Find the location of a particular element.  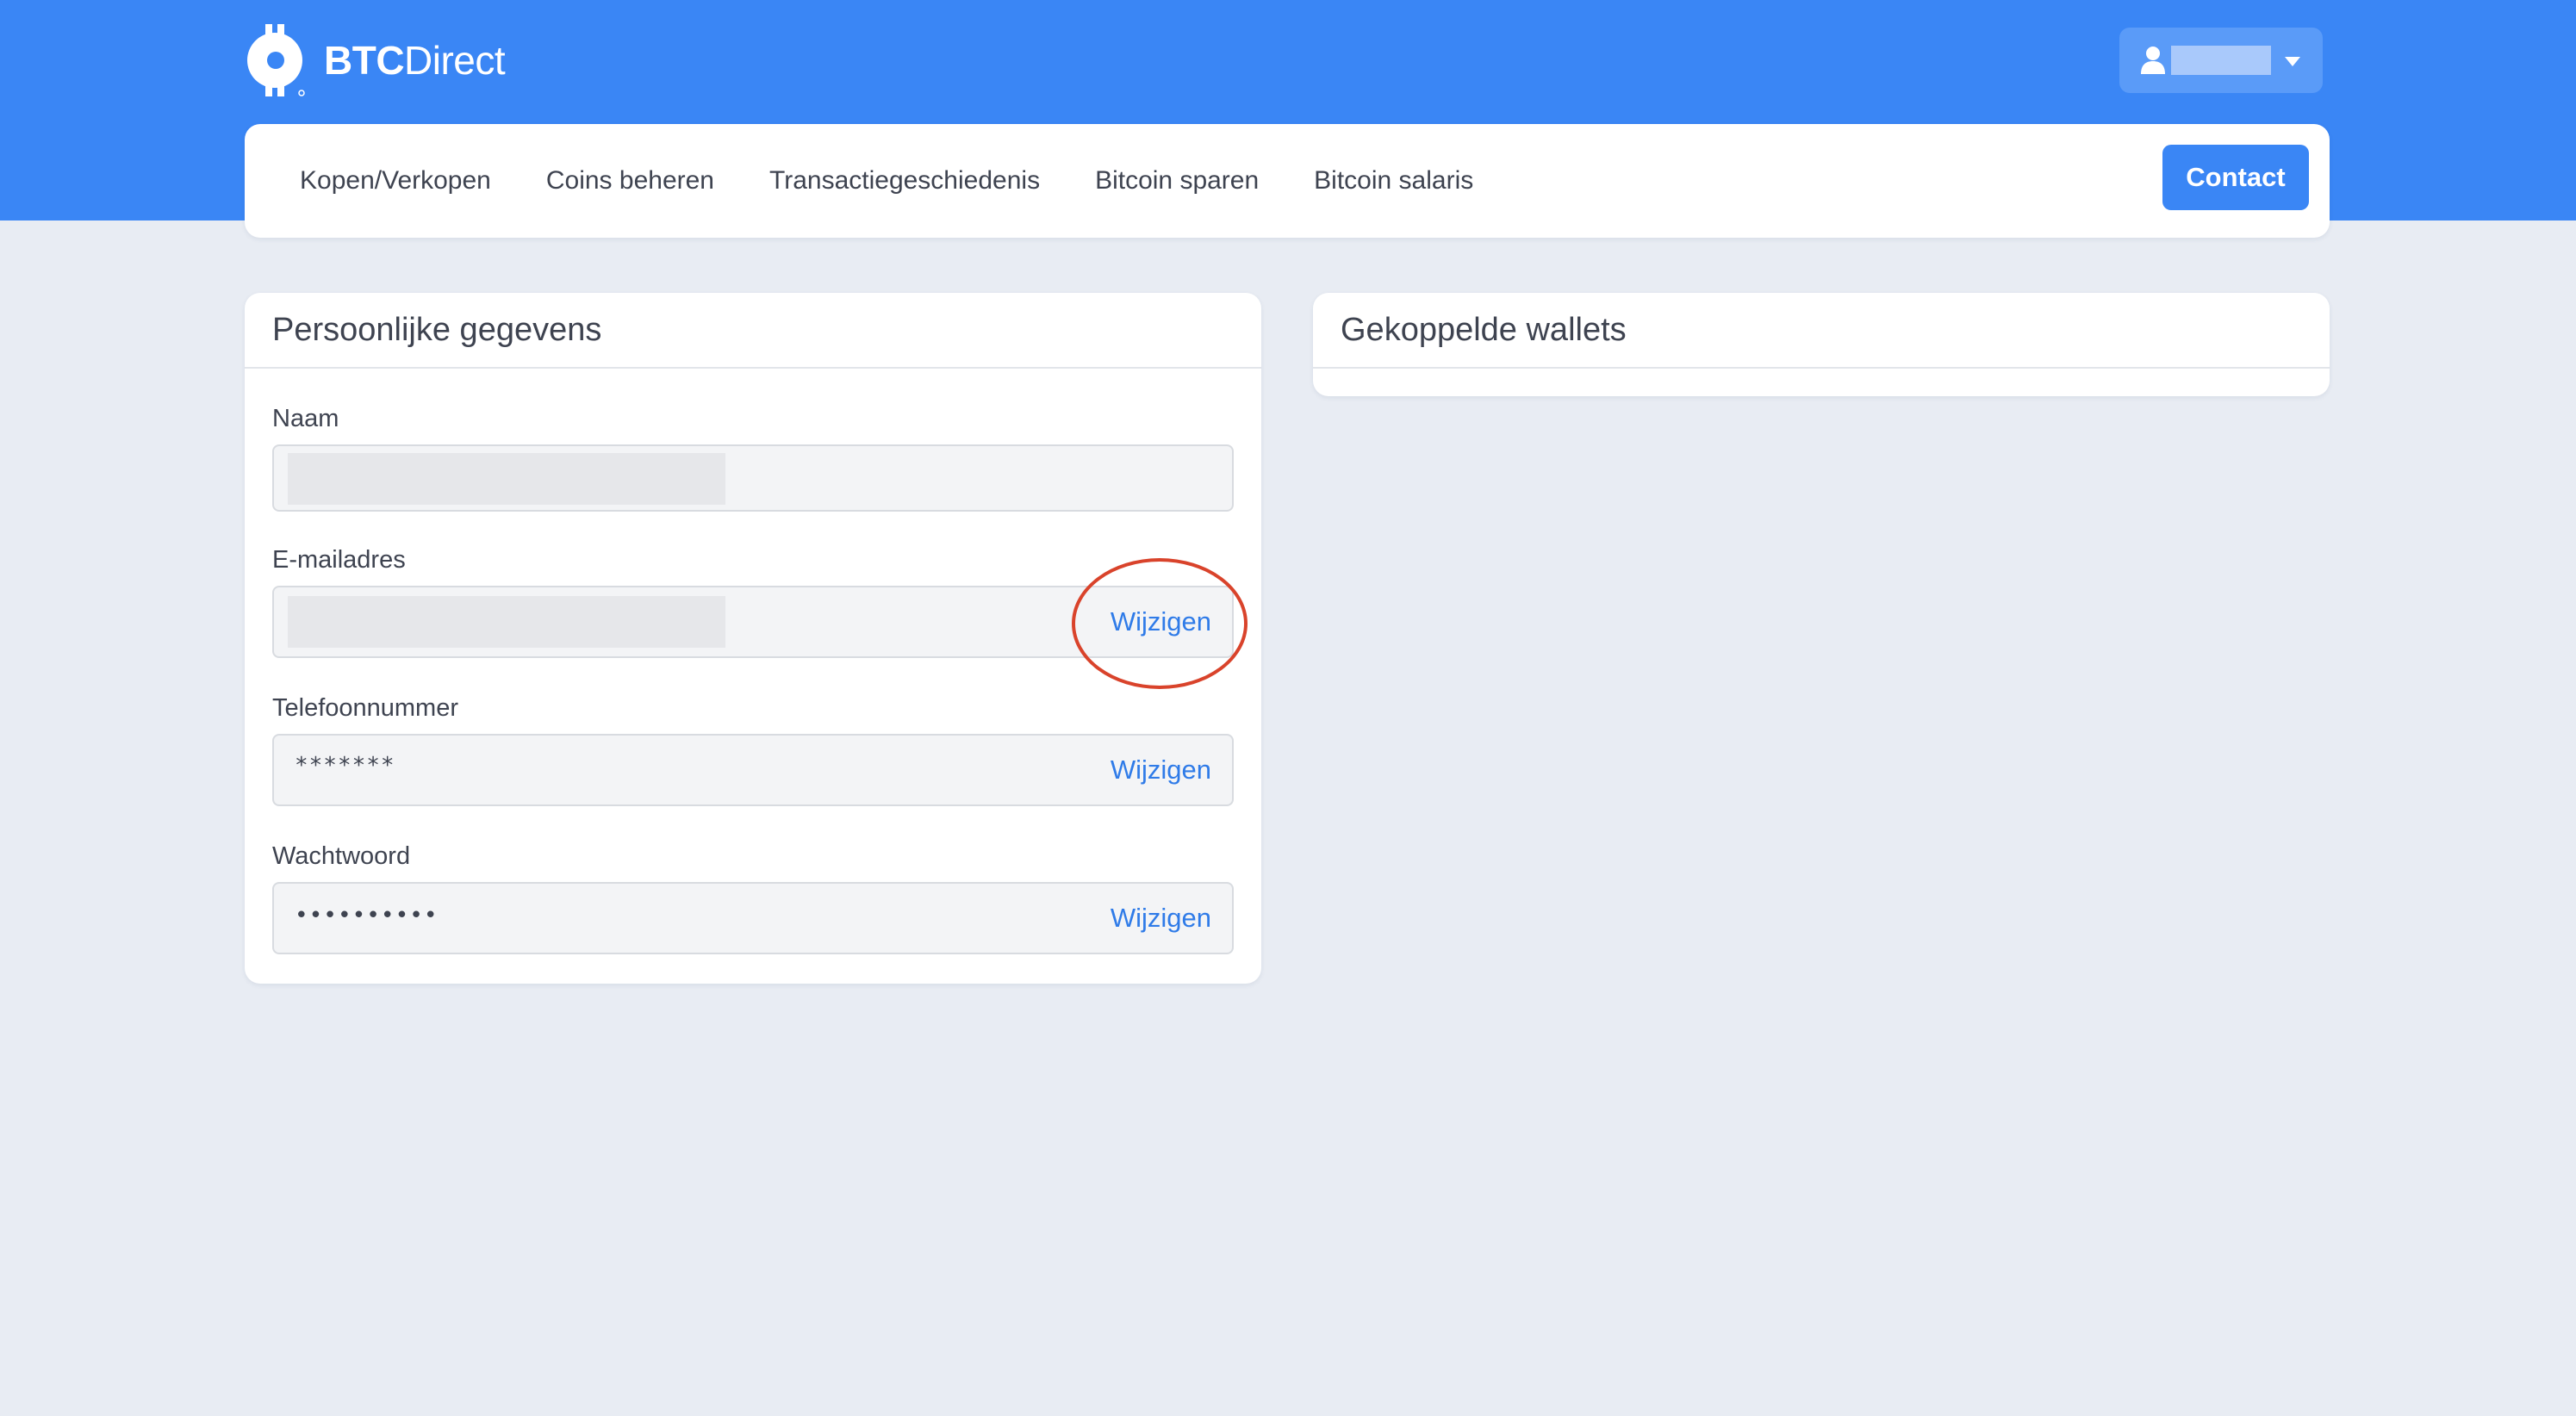

nav-kopen-verkopen: Kopen/Verkopen is located at coordinates (396, 181).